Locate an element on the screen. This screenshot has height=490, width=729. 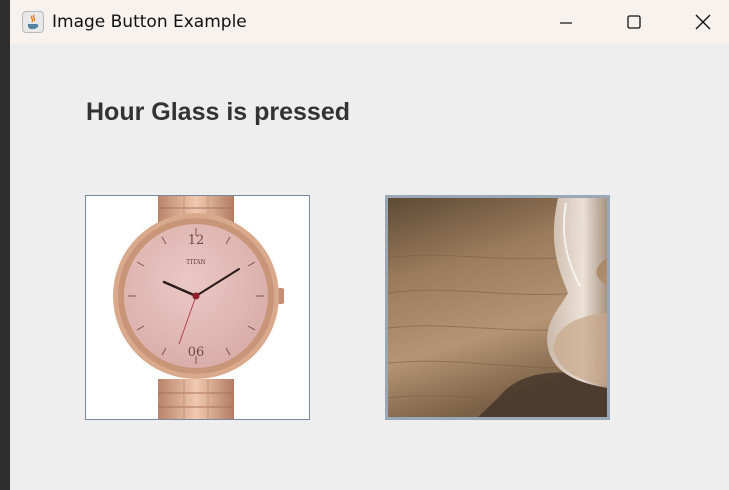
hourglass-image-button is located at coordinates (497, 307).